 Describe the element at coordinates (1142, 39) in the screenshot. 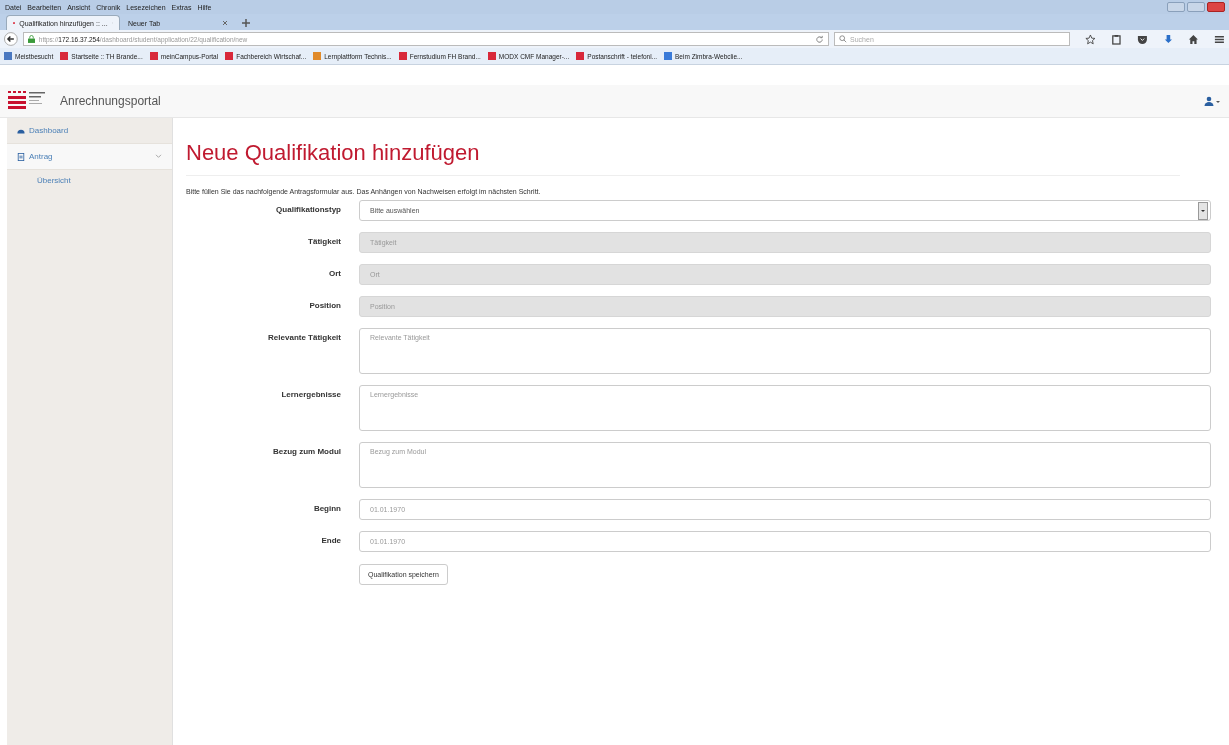

I see `pocket-icon` at that location.